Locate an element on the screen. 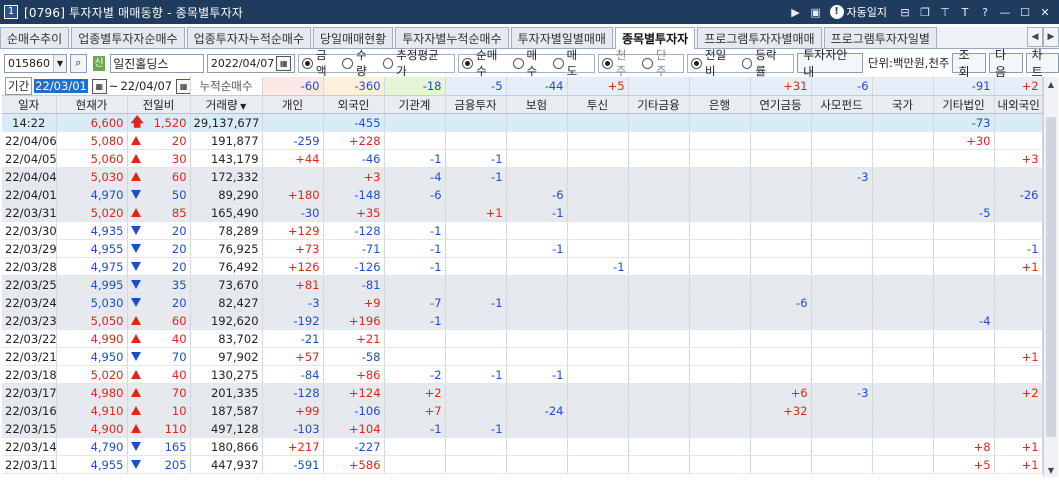 The height and width of the screenshot is (482, 1059). calendar-from-icon: ▦ is located at coordinates (99, 86).